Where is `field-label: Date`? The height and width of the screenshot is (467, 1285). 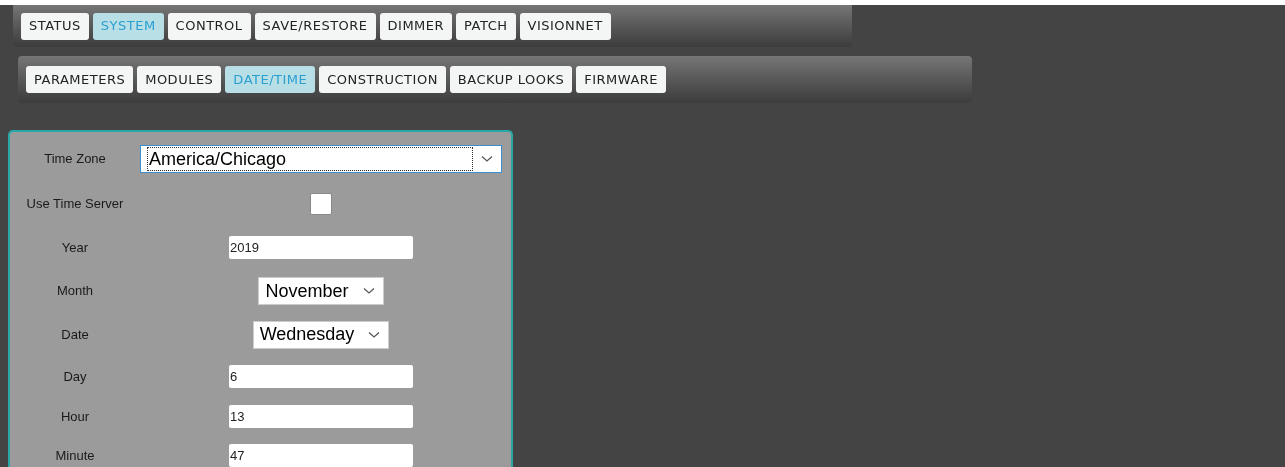 field-label: Date is located at coordinates (75, 334).